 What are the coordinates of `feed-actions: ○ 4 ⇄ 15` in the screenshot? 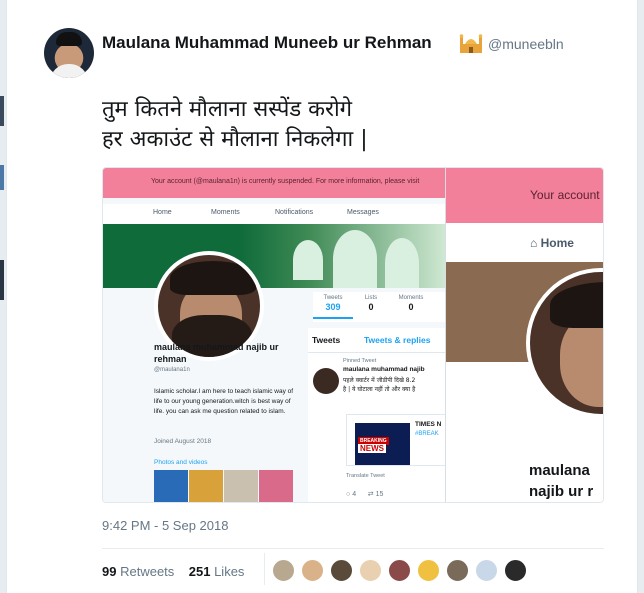 It's located at (364, 494).